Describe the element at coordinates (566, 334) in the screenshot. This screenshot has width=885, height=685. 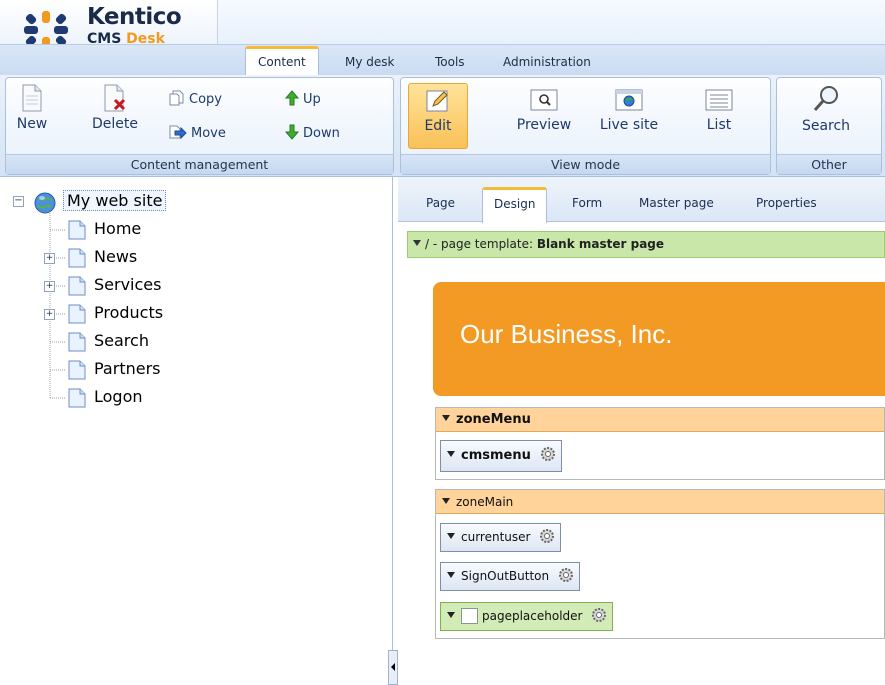
I see `banner-title: Our Business, Inc.` at that location.